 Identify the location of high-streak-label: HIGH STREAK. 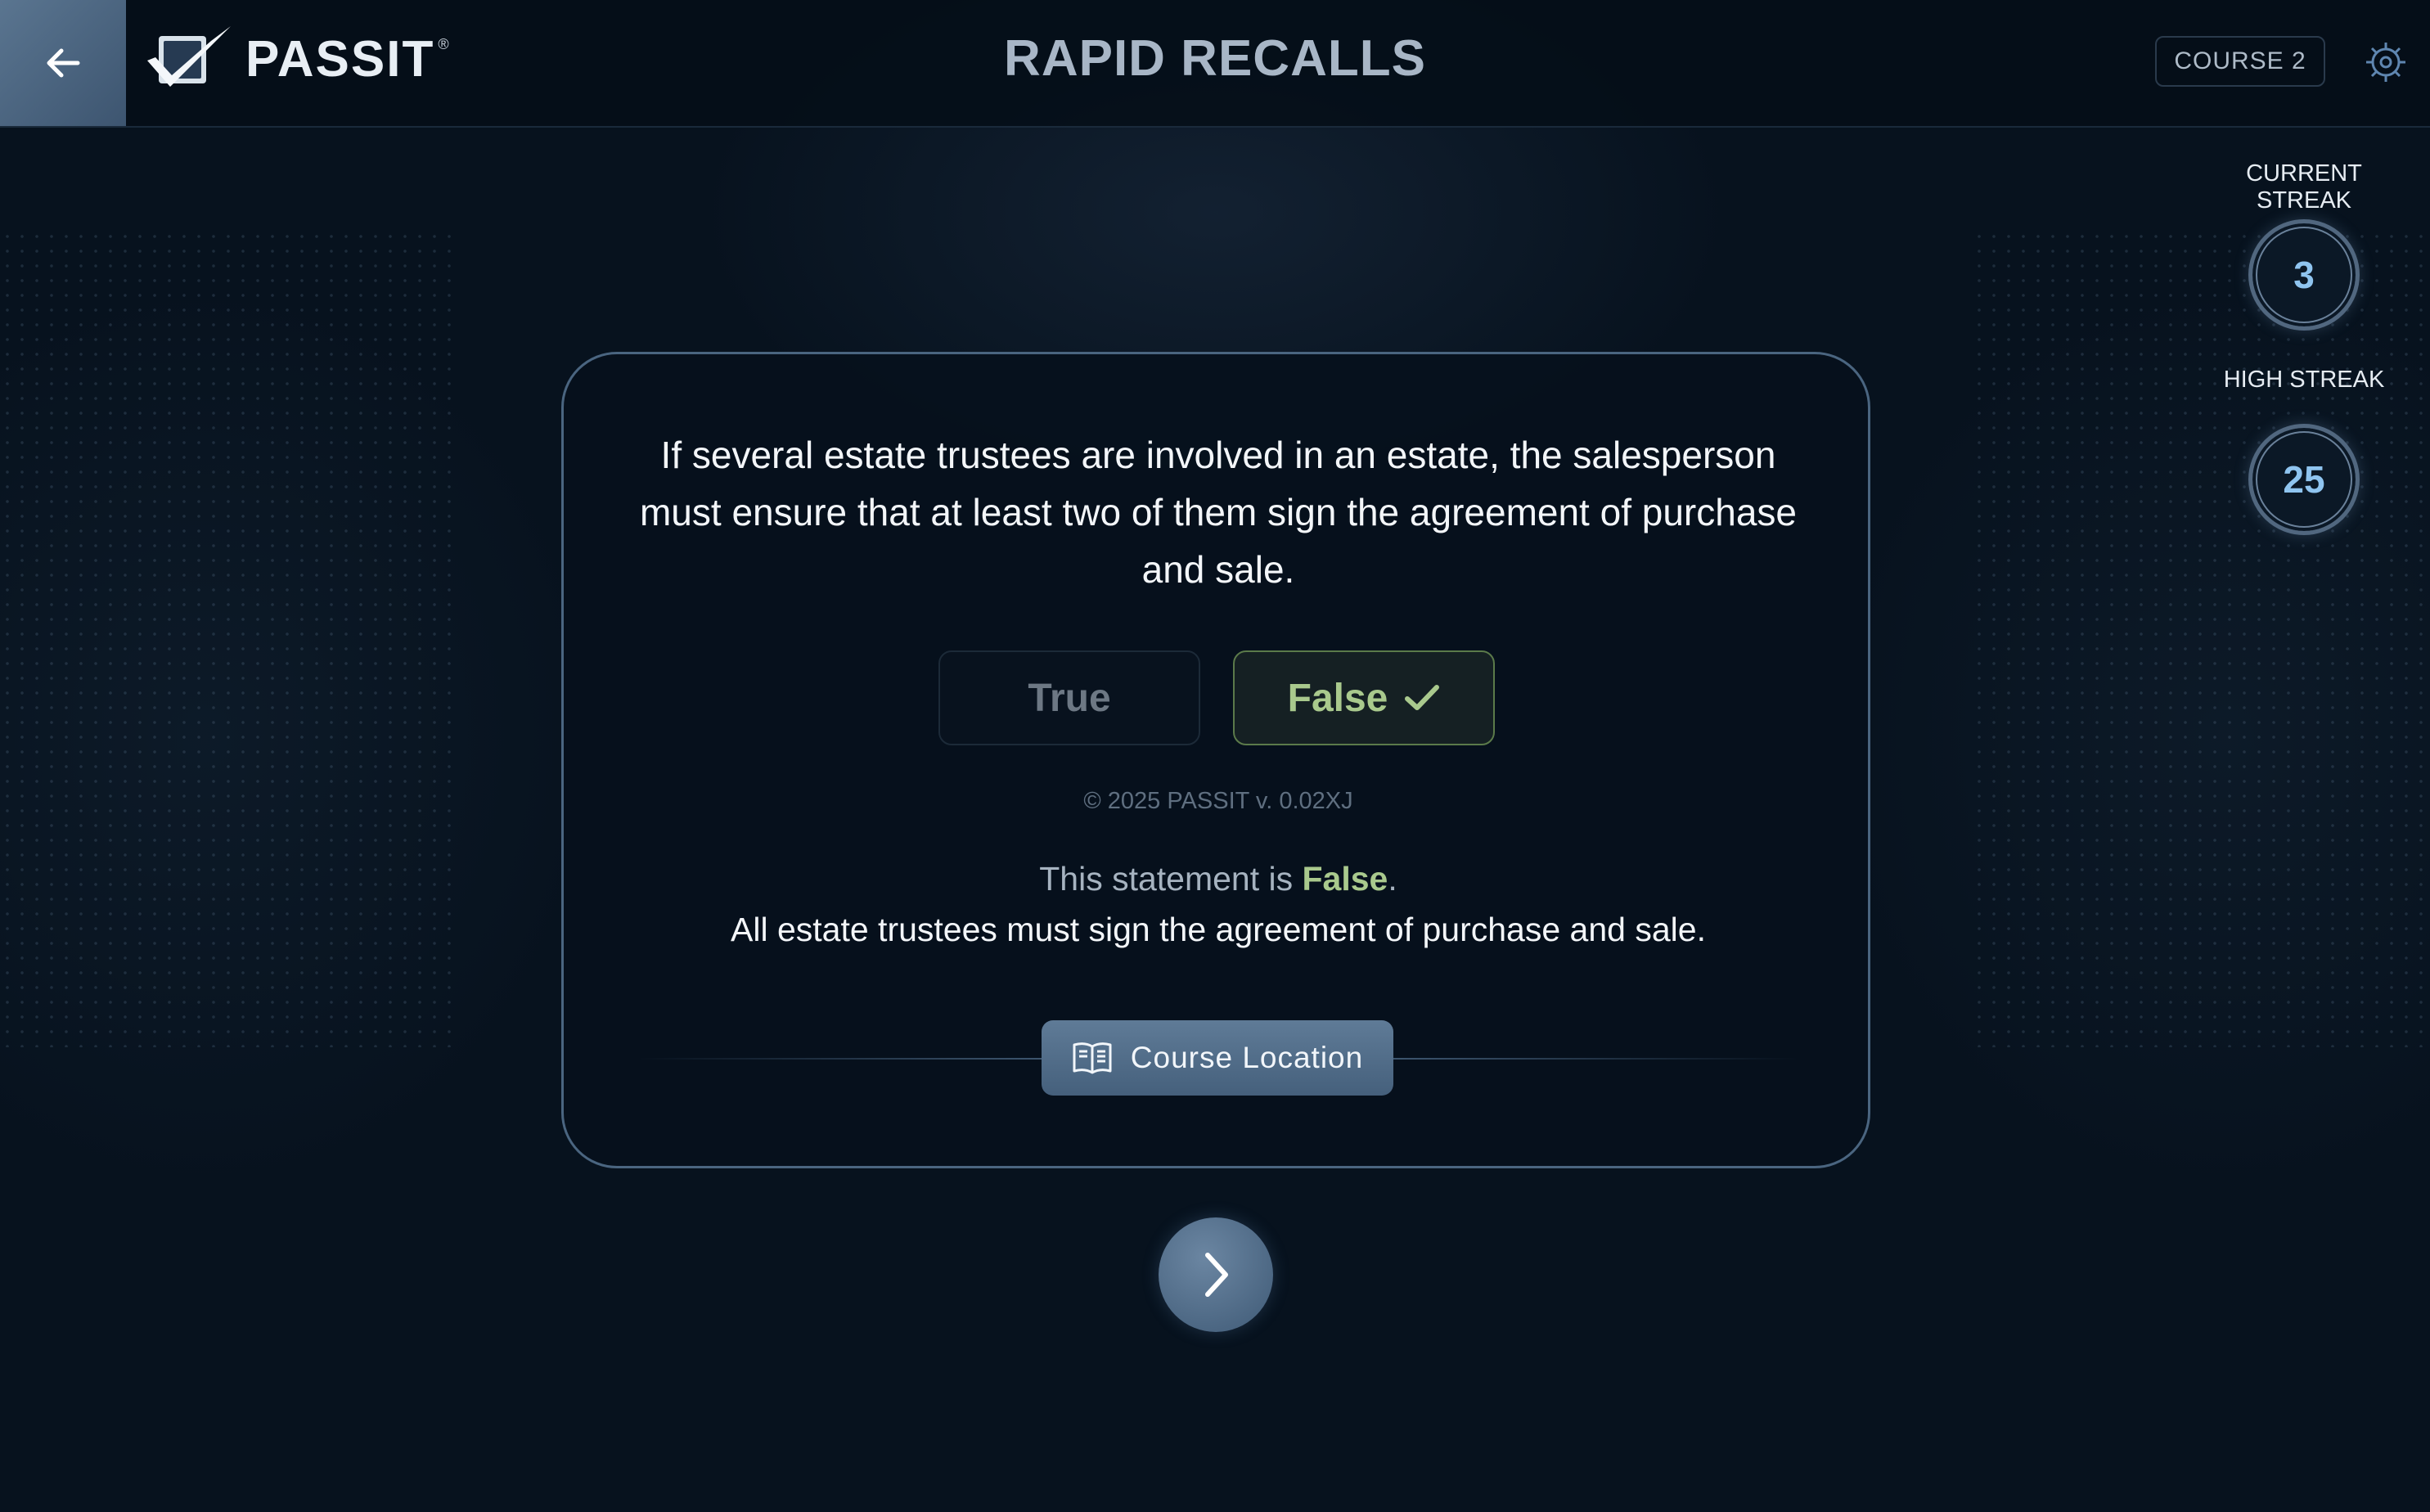
(2304, 380).